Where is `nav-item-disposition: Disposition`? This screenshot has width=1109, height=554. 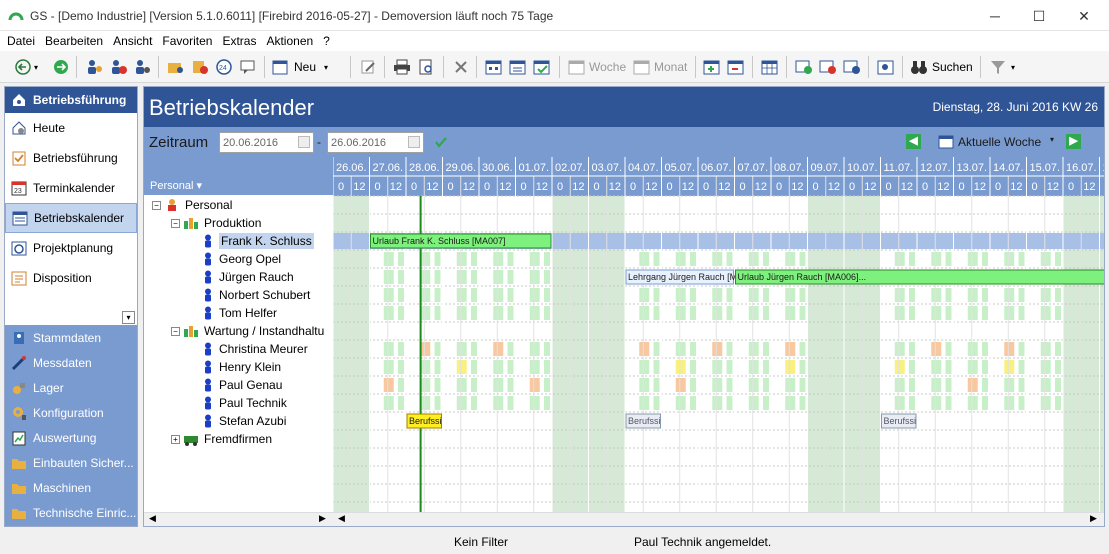
nav-item-disposition: Disposition is located at coordinates (71, 278).